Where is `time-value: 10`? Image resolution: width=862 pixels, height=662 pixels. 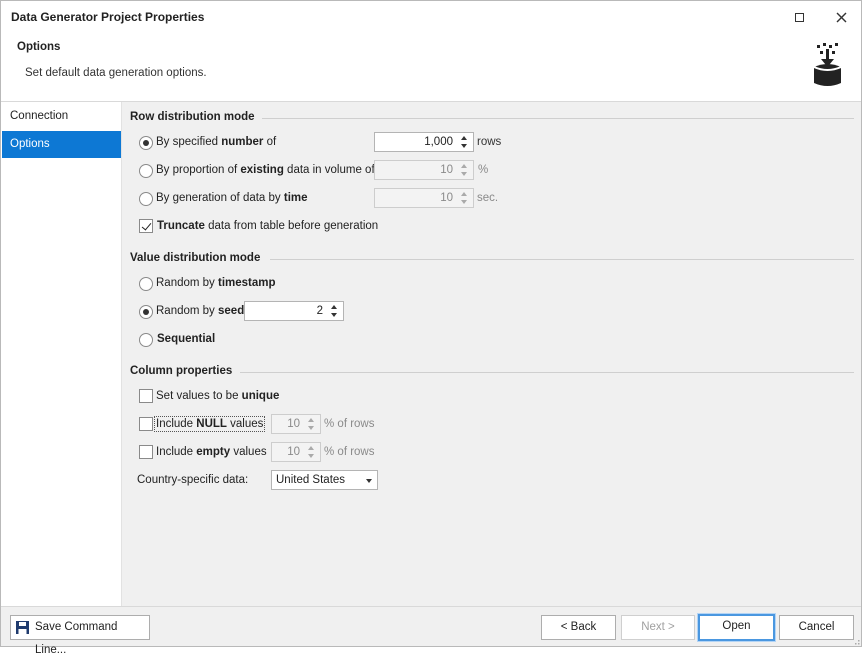
time-value: 10 is located at coordinates (446, 198).